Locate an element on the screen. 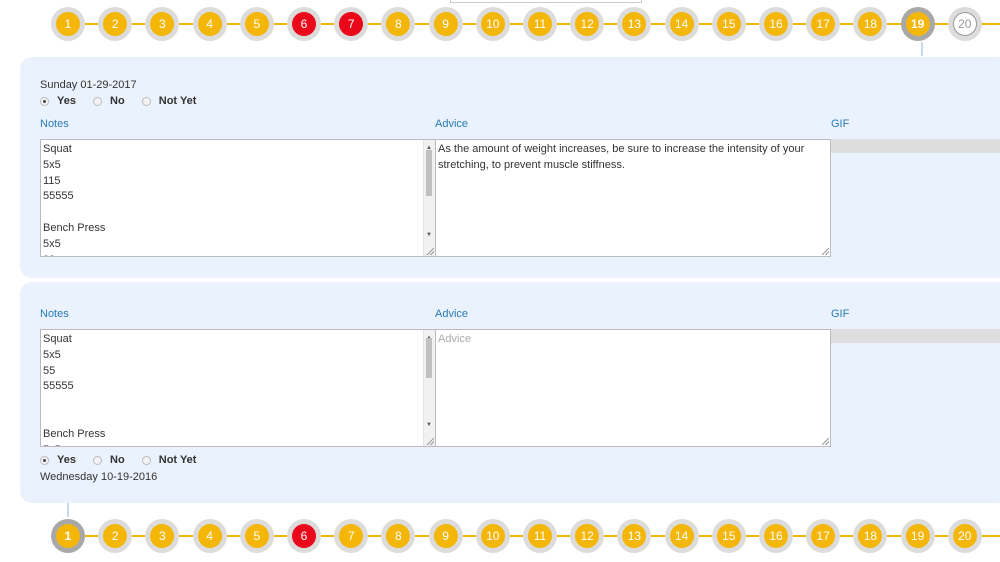  notes-label: Notes is located at coordinates (54, 314).